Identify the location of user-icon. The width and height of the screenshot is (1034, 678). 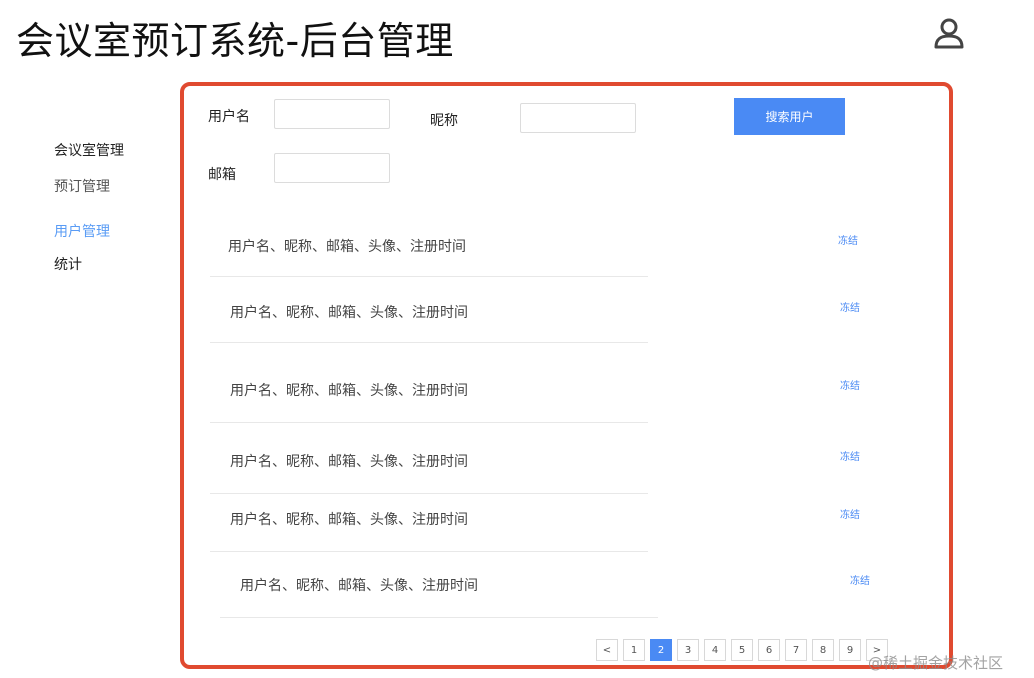
(949, 33).